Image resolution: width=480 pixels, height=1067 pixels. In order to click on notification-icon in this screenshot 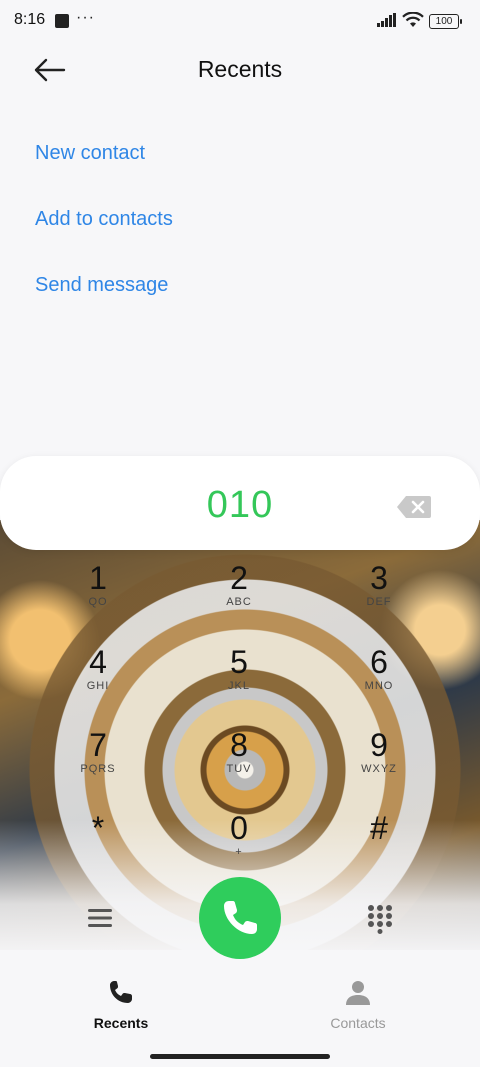, I will do `click(62, 21)`.